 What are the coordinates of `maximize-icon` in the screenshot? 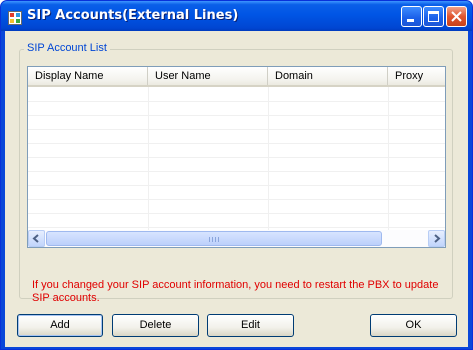 It's located at (433, 16).